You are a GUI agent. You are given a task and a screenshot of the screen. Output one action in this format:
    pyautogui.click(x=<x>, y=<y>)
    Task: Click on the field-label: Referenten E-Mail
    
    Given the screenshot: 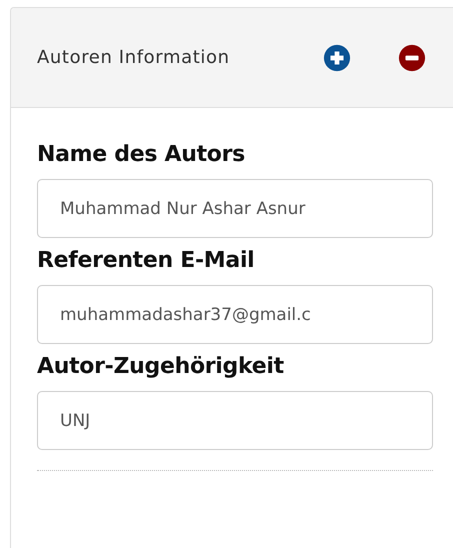 What is the action you would take?
    pyautogui.click(x=146, y=260)
    